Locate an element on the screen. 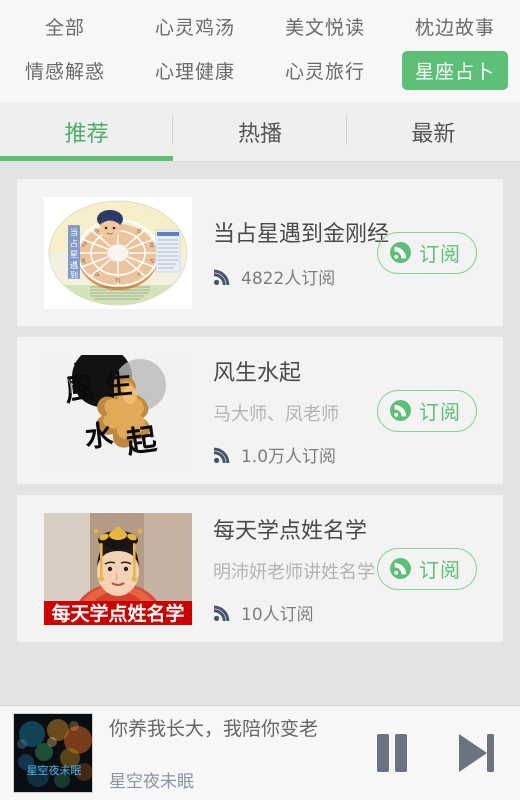 The width and height of the screenshot is (520, 800). album-subscriber-count: 1.0万人订阅 is located at coordinates (352, 454).